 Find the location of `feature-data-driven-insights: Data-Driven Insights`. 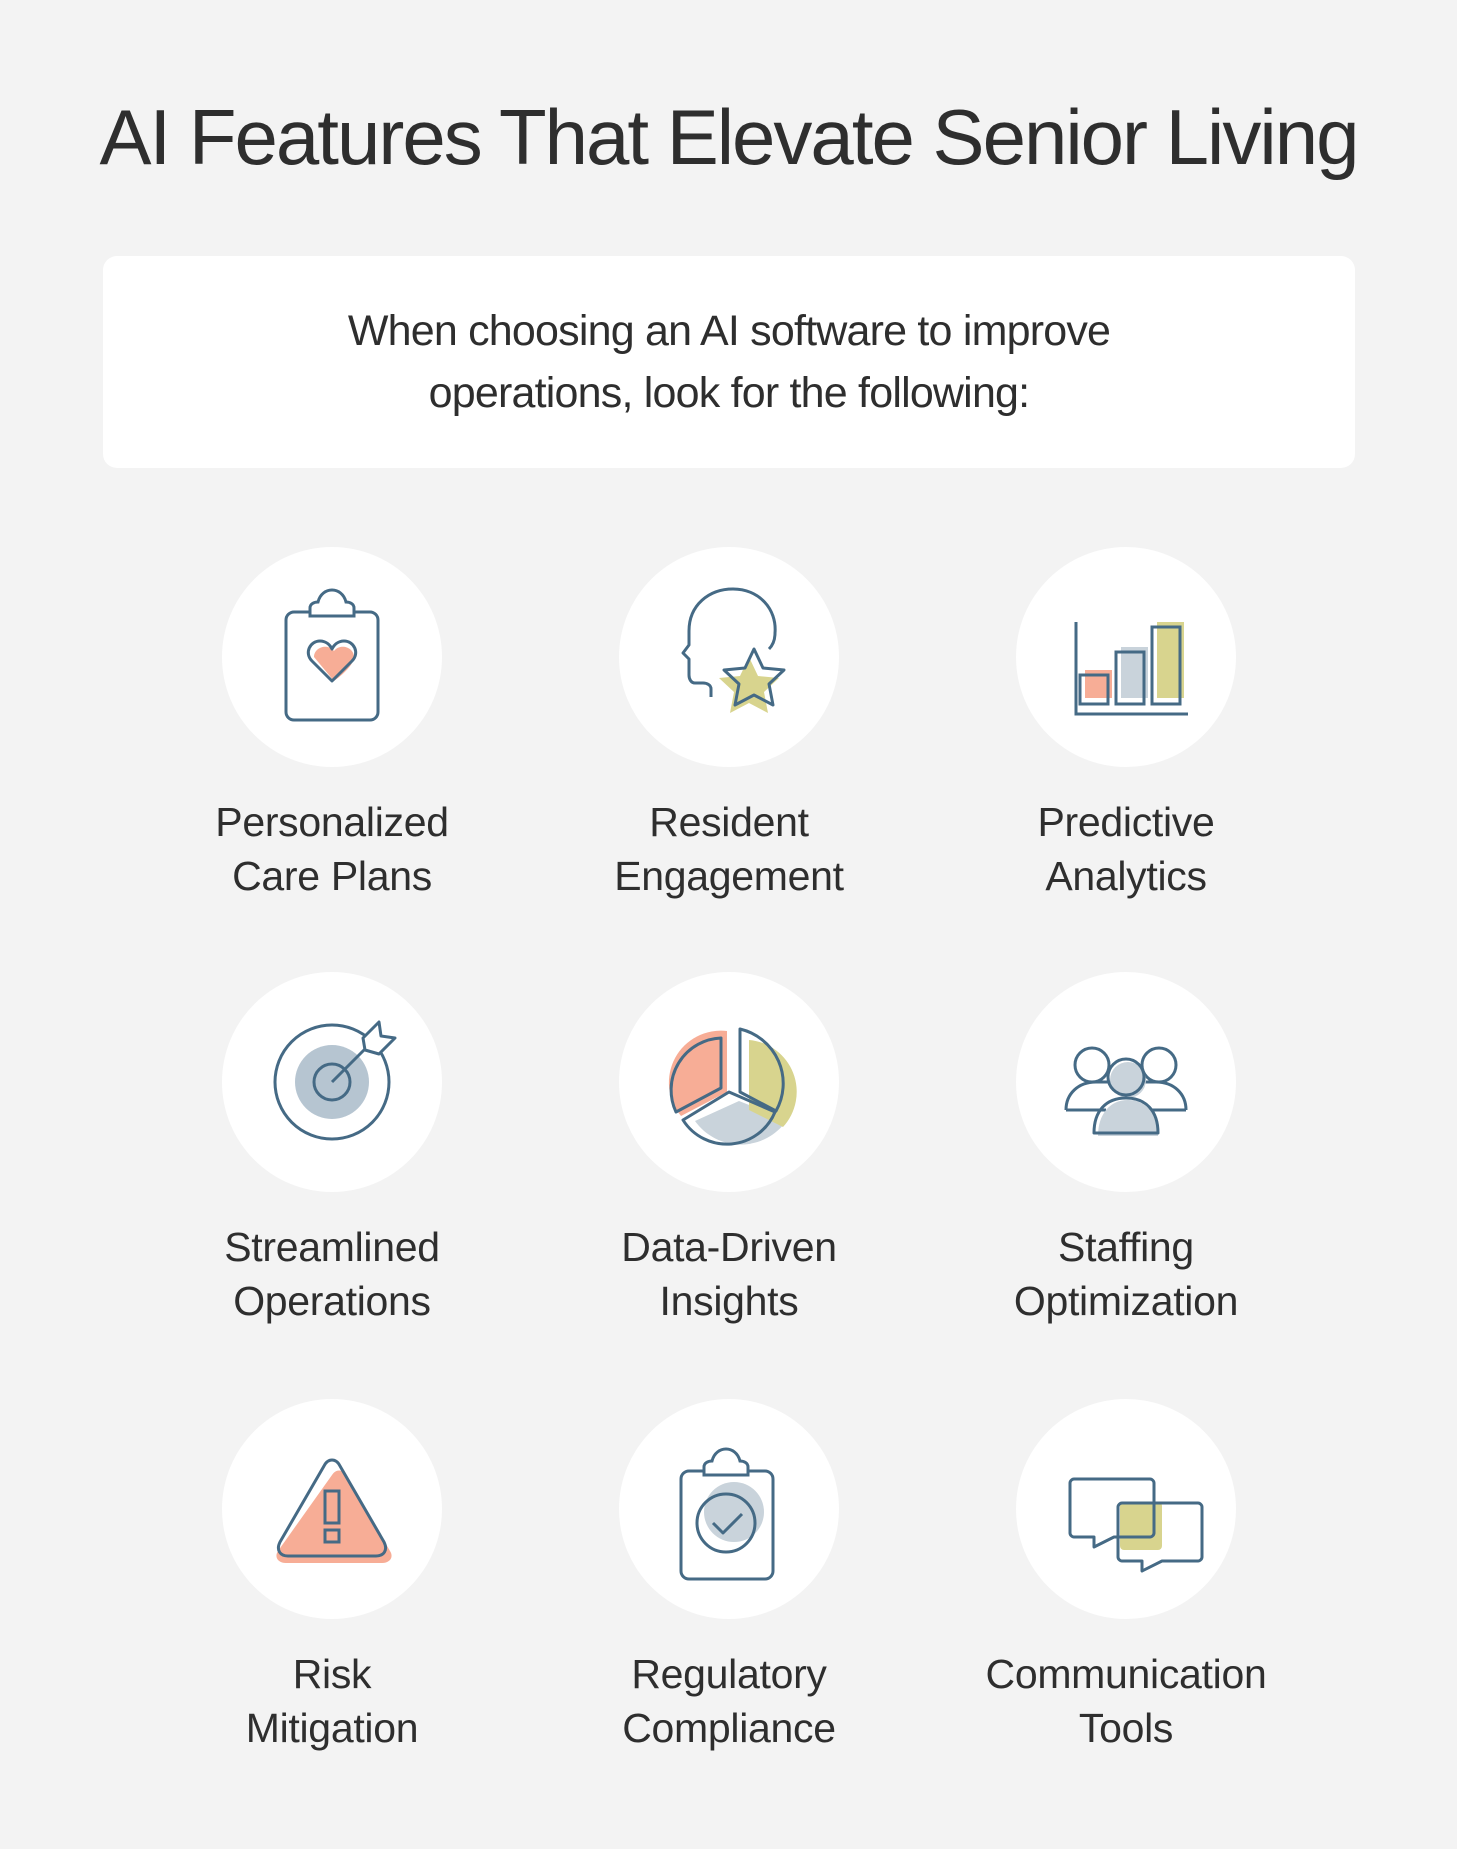

feature-data-driven-insights: Data-Driven Insights is located at coordinates (729, 1150).